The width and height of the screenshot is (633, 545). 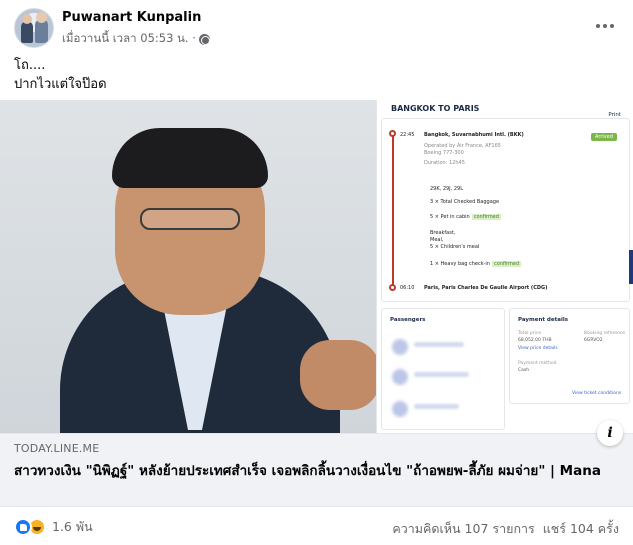 I want to click on meal-2: Meal,, so click(x=437, y=240).